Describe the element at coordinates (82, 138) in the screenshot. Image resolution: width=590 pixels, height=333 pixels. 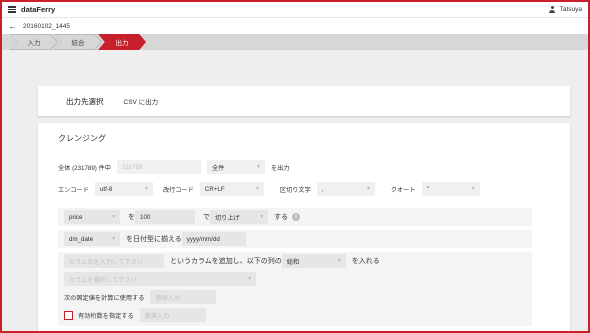
I see `cleansing-title: クレンジング` at that location.